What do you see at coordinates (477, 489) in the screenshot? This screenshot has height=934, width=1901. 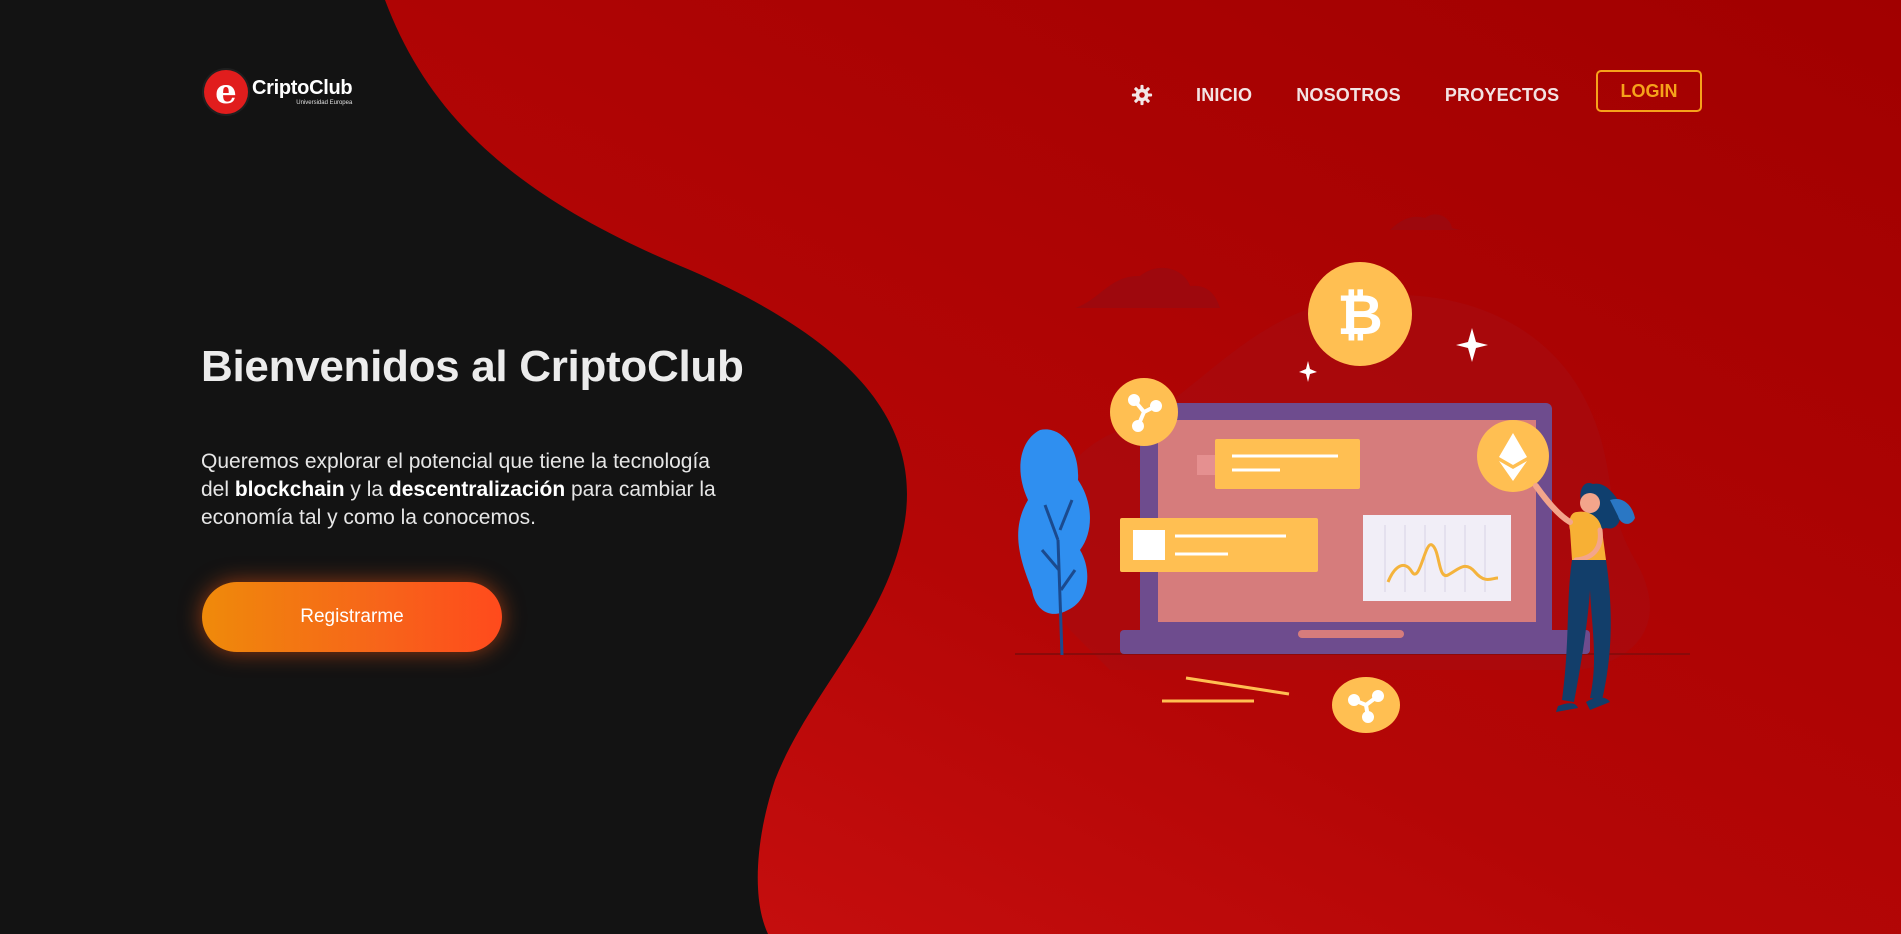 I see `hero-bold-descentralizacion: descentralización` at bounding box center [477, 489].